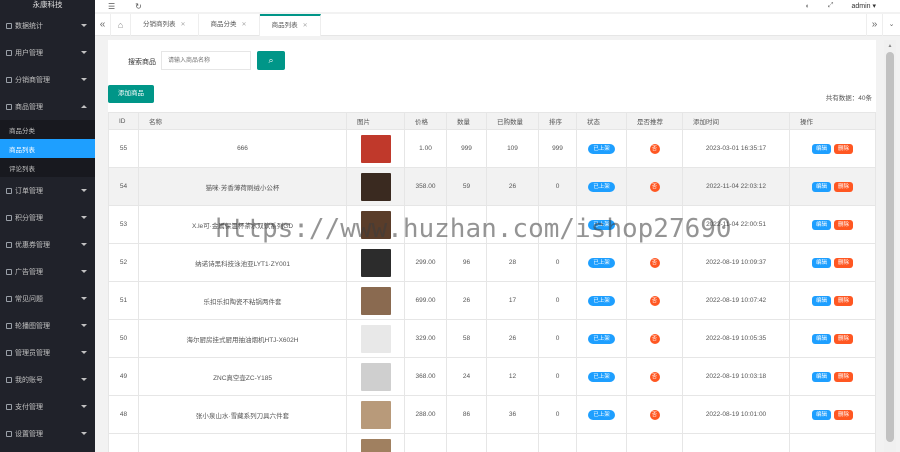 The height and width of the screenshot is (452, 900). Describe the element at coordinates (47, 148) in the screenshot. I see `sidebar-subitem: 商品列表` at that location.